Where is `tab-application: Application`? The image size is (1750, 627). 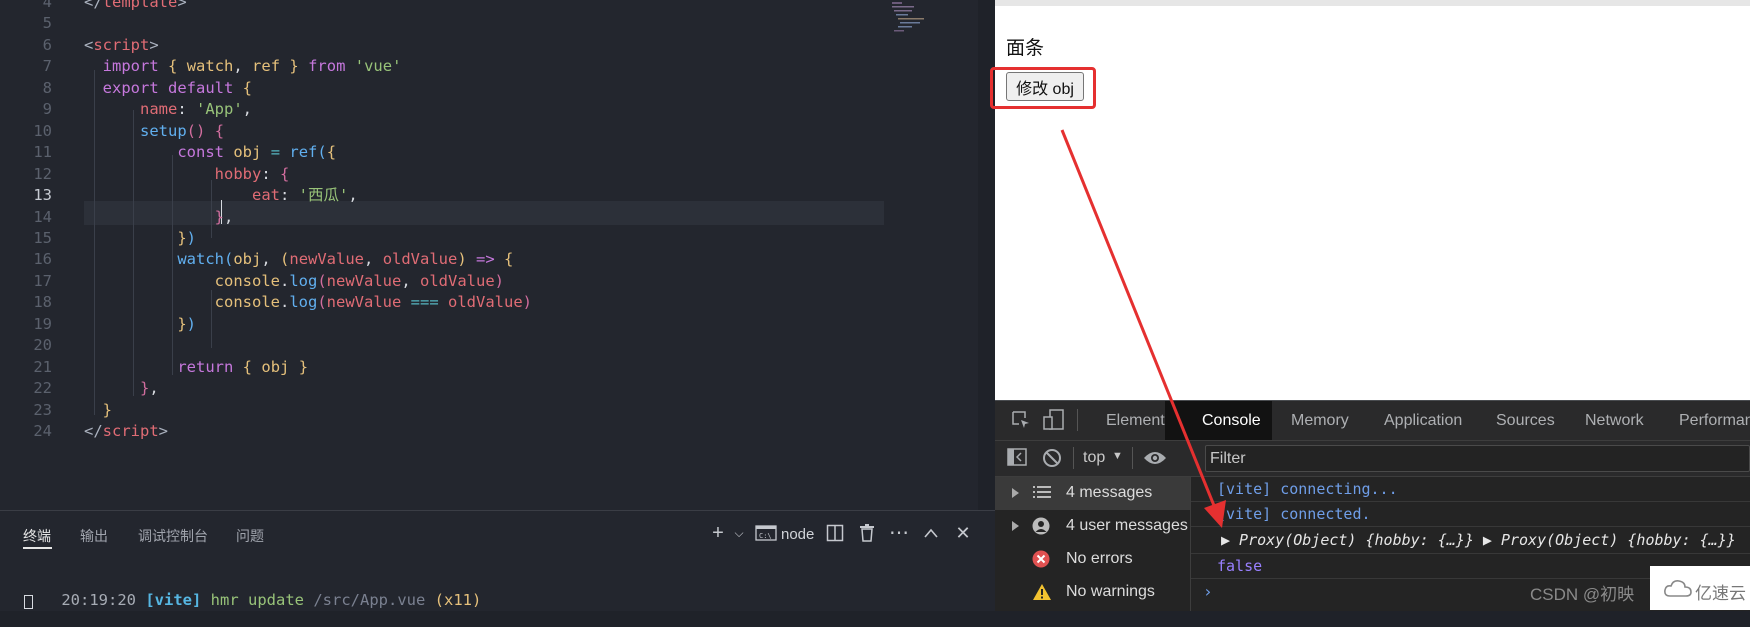 tab-application: Application is located at coordinates (1423, 421).